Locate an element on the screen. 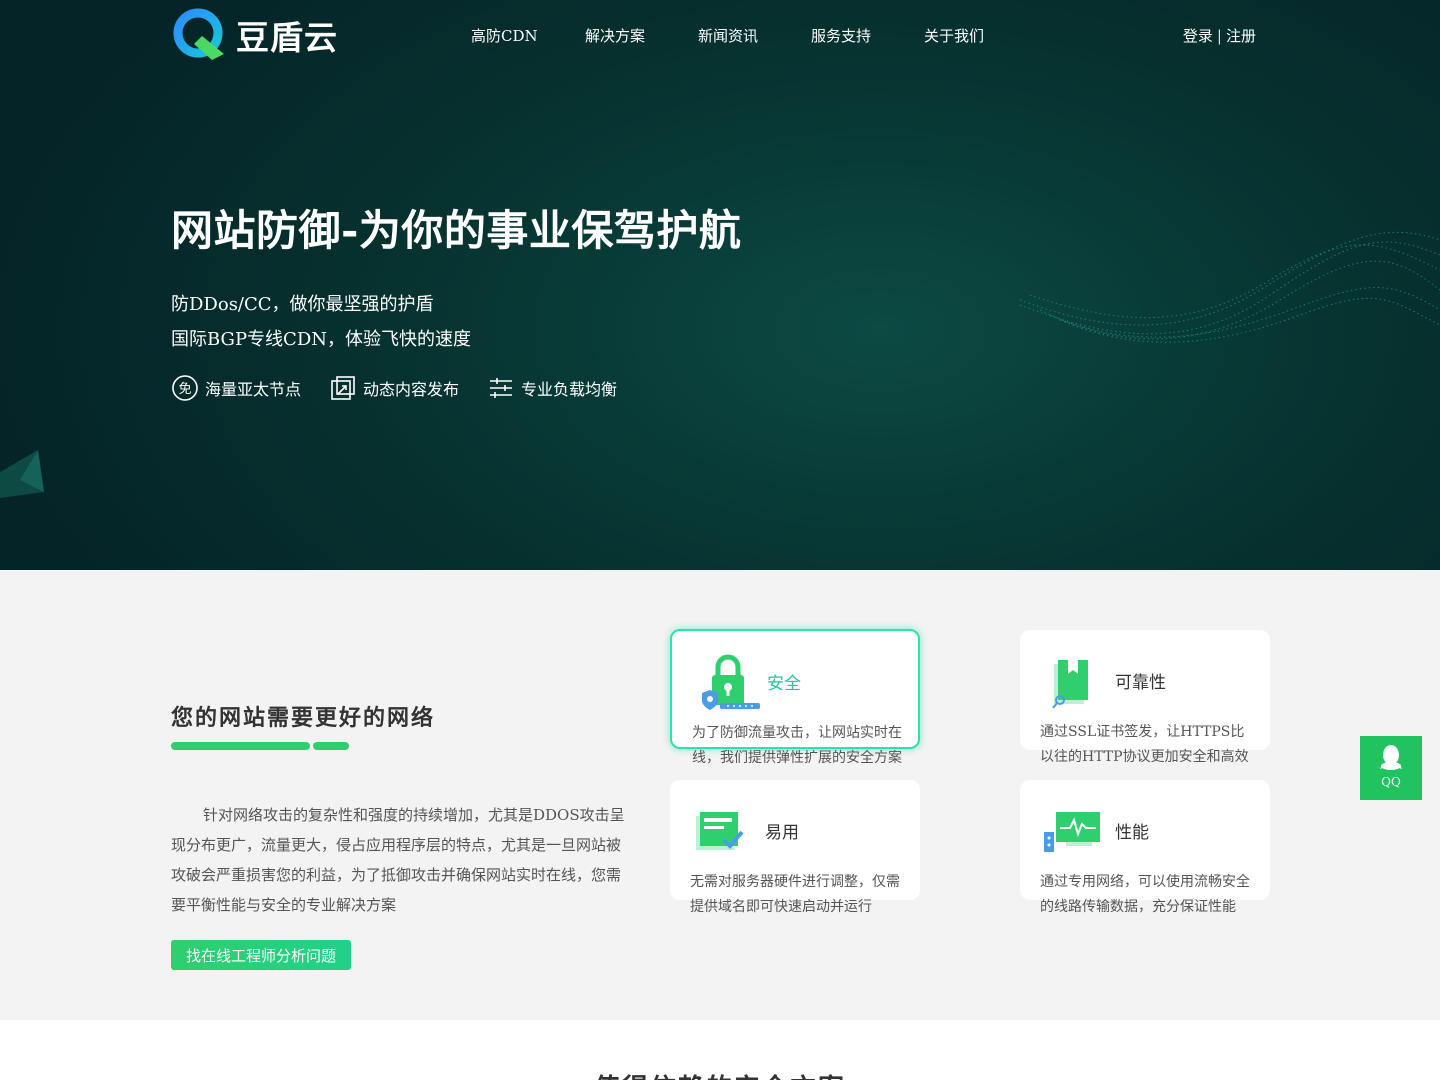 This screenshot has width=1440, height=1080. card-title: 可靠性 is located at coordinates (1140, 683).